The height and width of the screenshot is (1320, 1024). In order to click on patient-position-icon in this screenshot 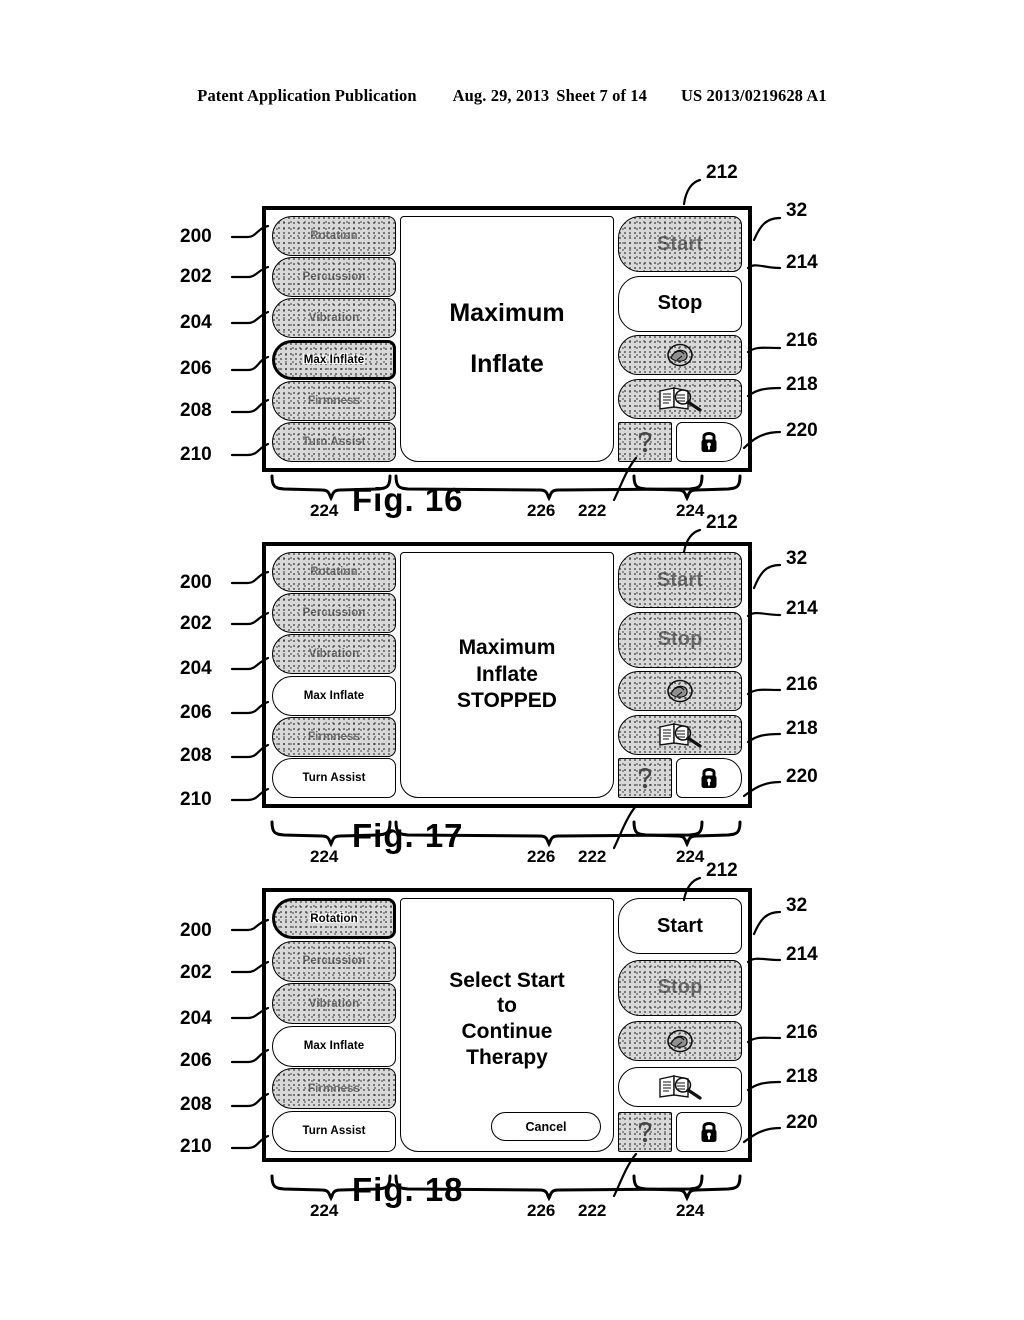, I will do `click(680, 691)`.